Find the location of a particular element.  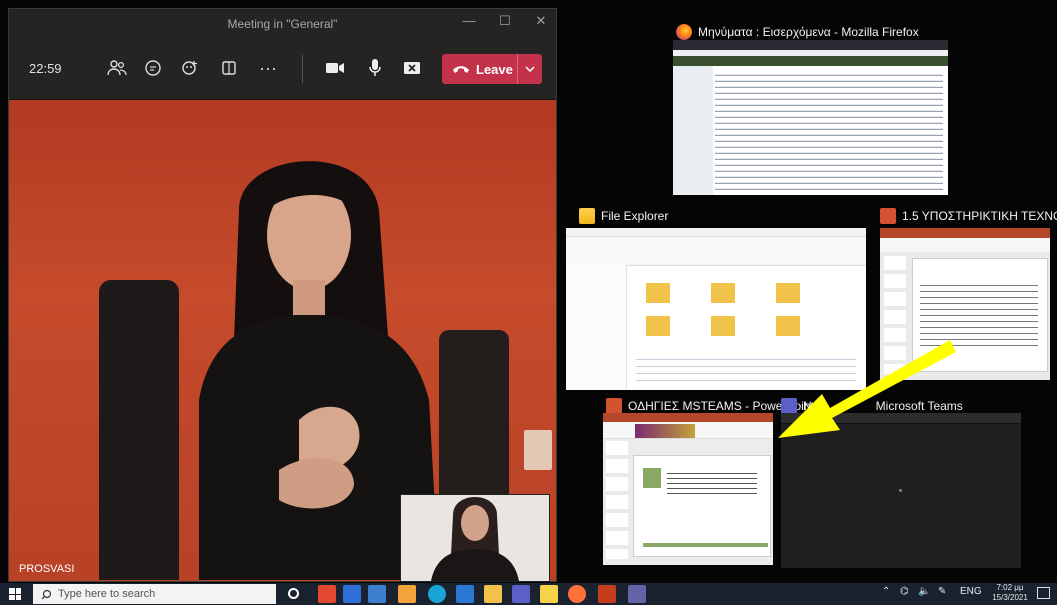

search-placeholder: Type here to search is located at coordinates (107, 594).